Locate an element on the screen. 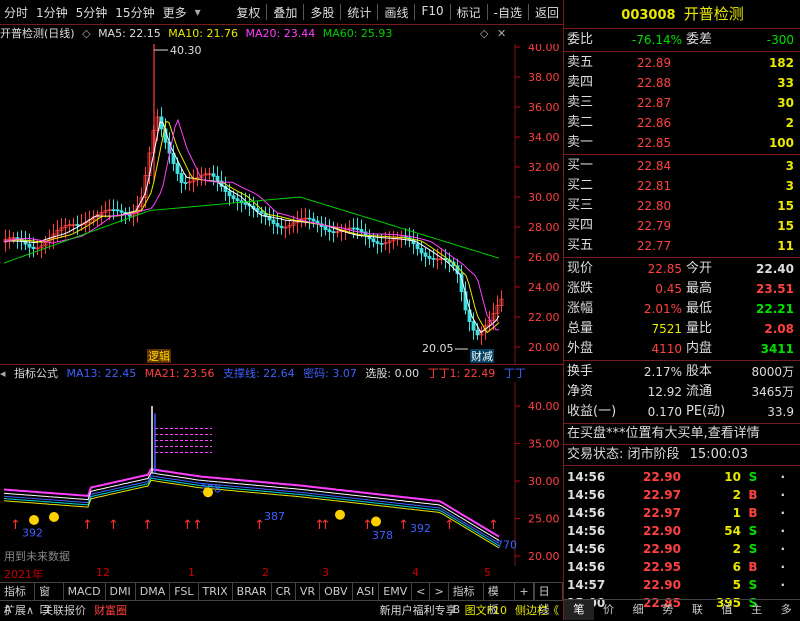 Image resolution: width=800 pixels, height=621 pixels. ma10-label: MA10: 21.76 is located at coordinates (203, 33).